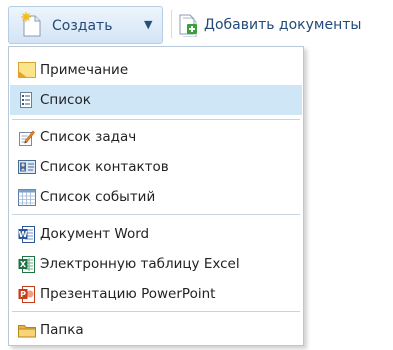 The image size is (393, 350). I want to click on menu-item-events-list: Список событий, so click(156, 197).